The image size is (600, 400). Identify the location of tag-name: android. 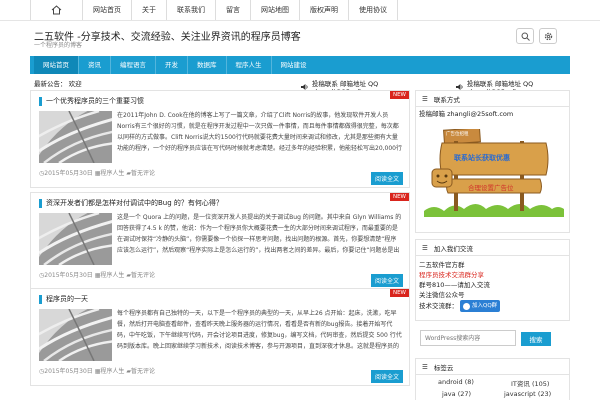
(450, 382).